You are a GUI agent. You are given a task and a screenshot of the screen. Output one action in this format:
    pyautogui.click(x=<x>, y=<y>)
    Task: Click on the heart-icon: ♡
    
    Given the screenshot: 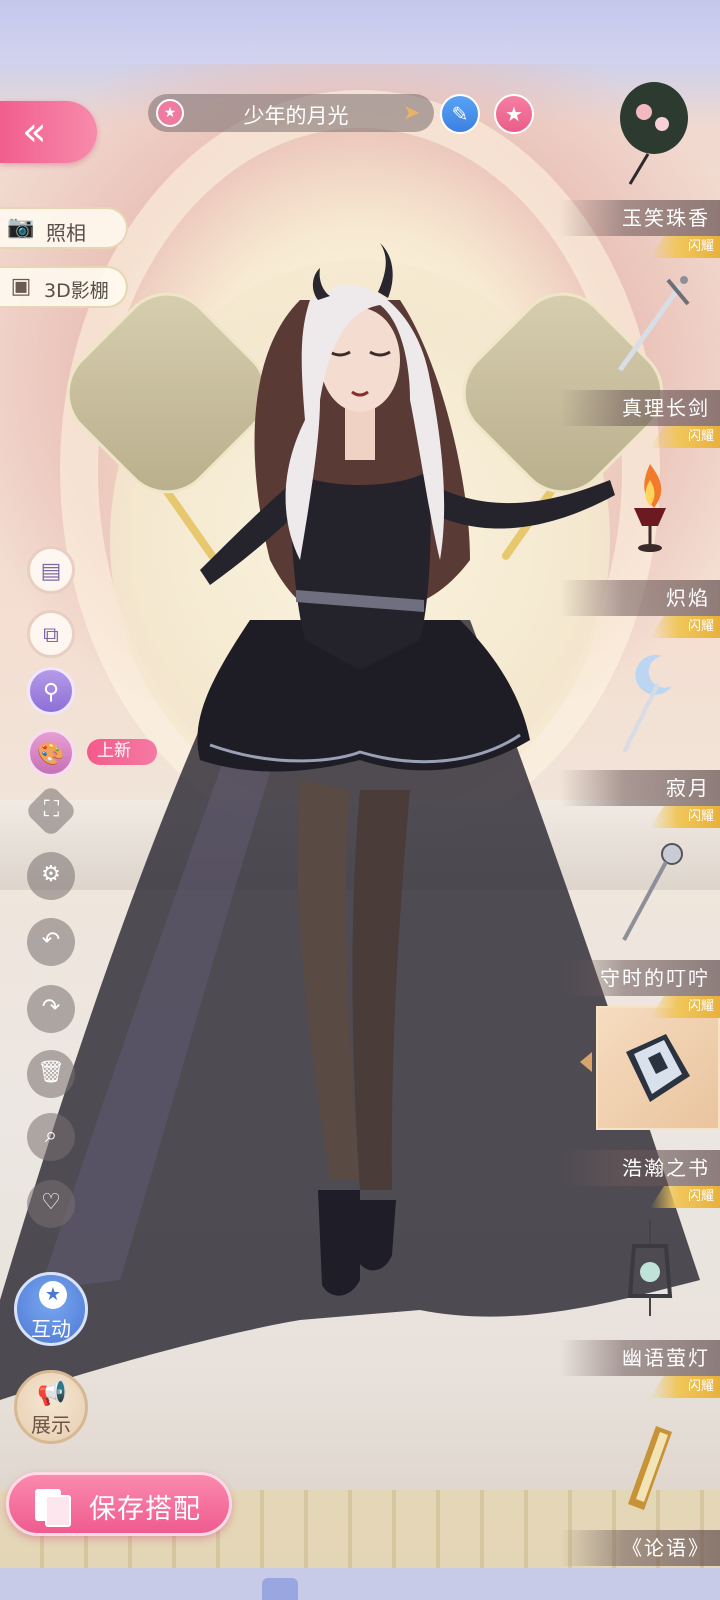 What is the action you would take?
    pyautogui.click(x=51, y=1202)
    